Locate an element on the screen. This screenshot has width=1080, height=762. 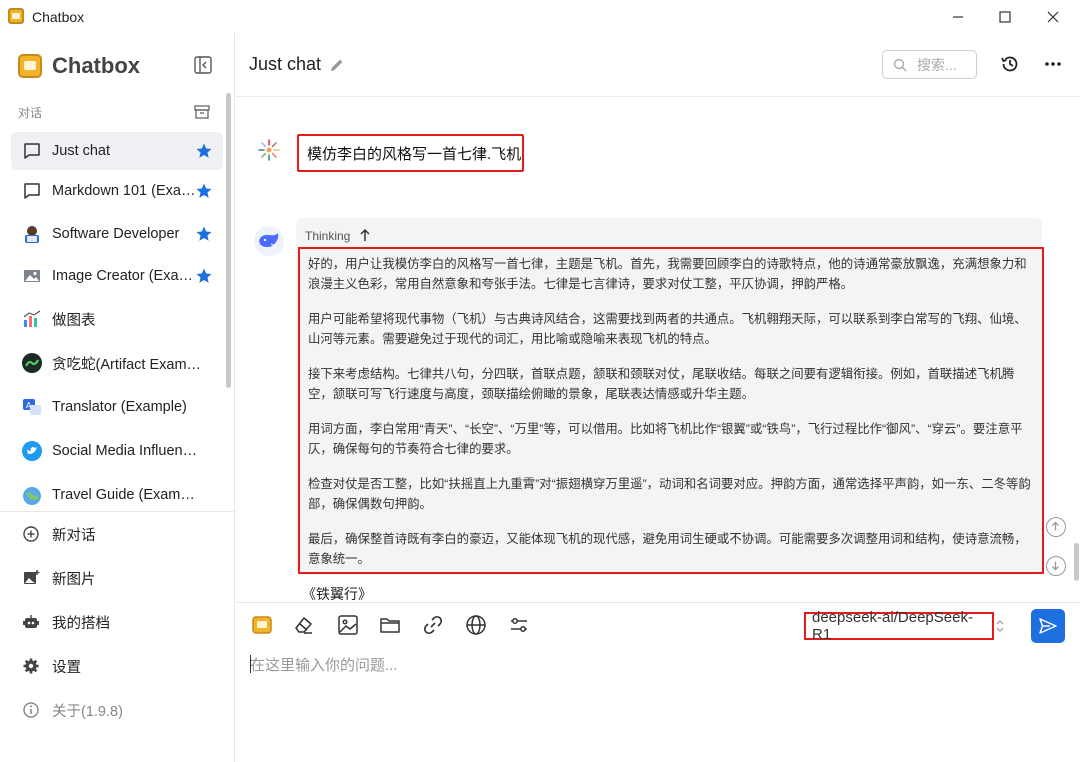
translate-icon: A is located at coordinates (32, 407).